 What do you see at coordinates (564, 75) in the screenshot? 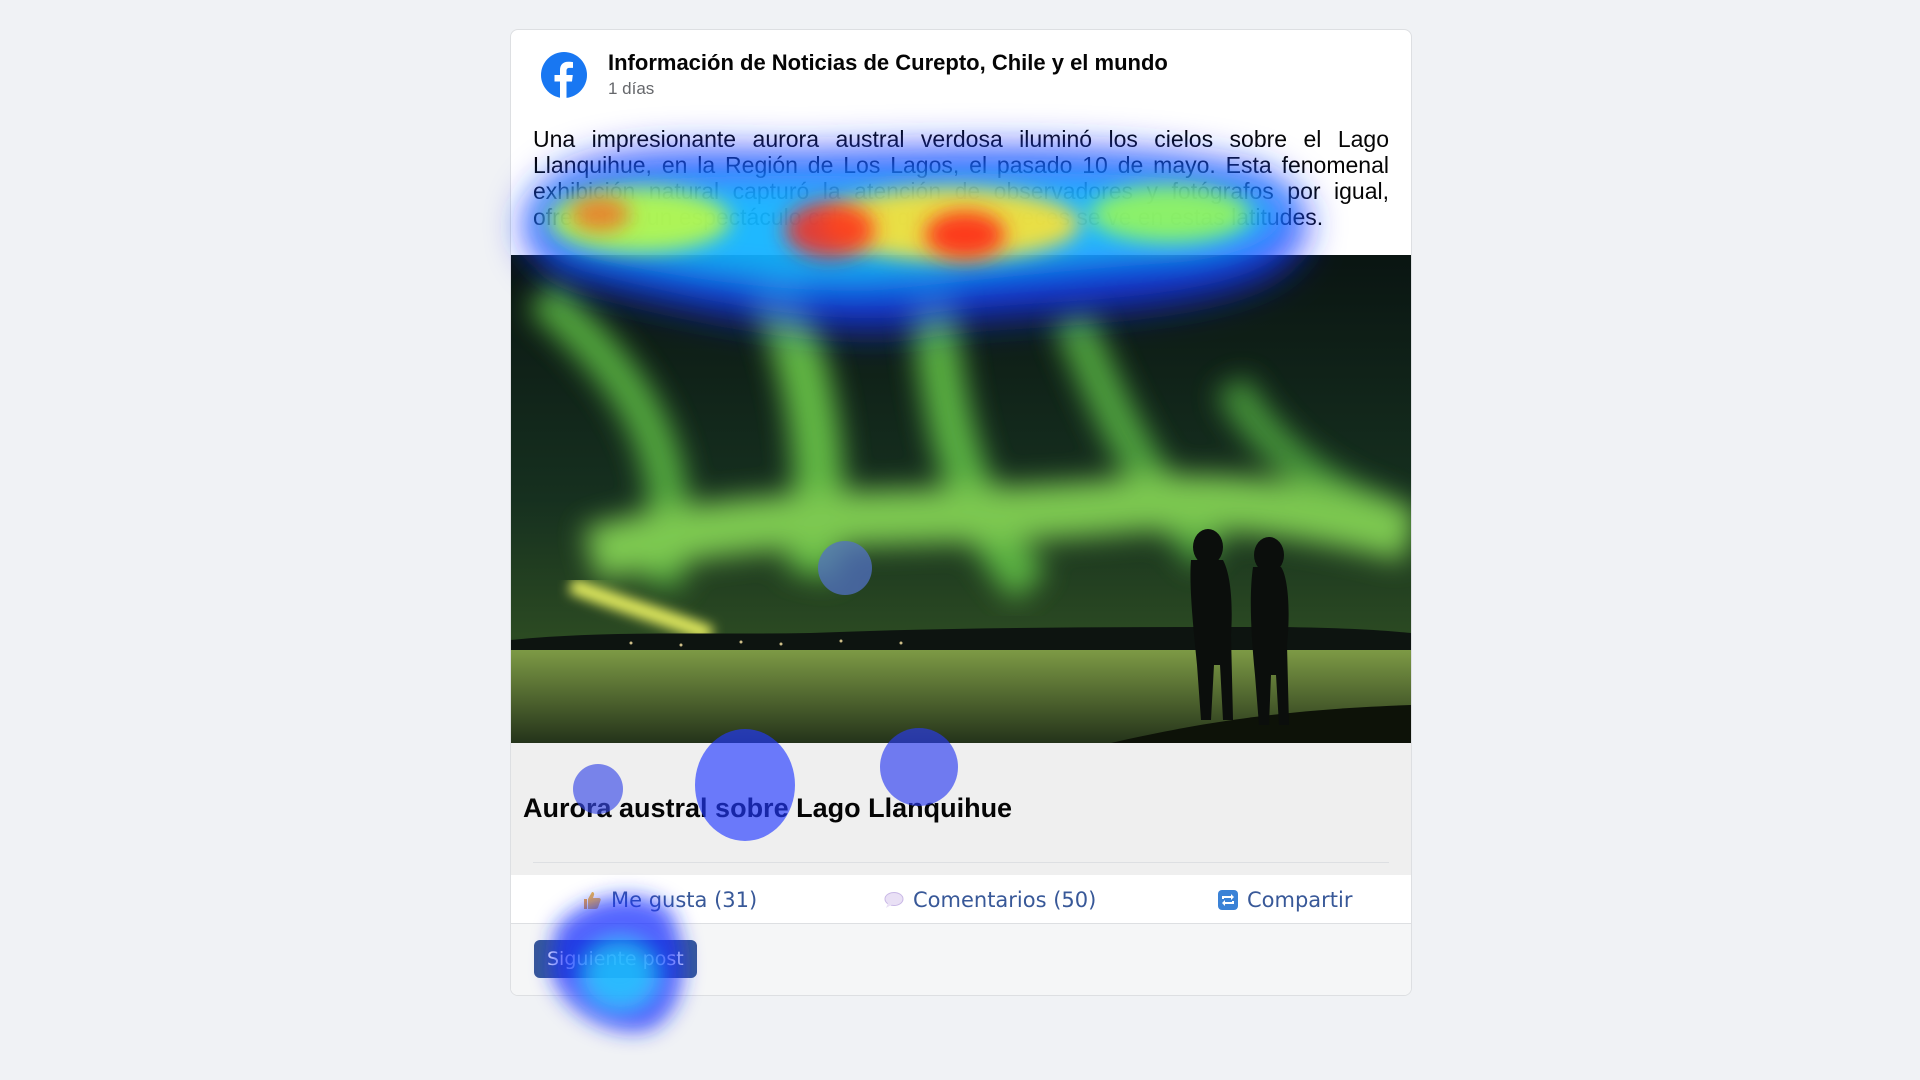
I see `facebook-logo-icon` at bounding box center [564, 75].